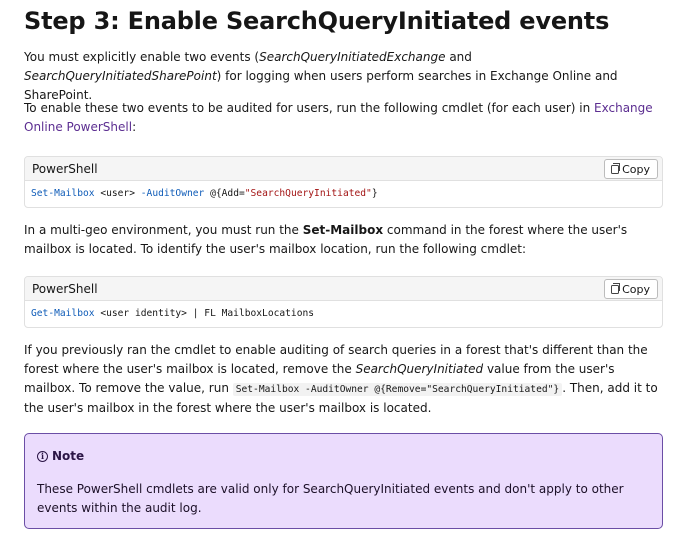  I want to click on search-query-initiated-em: SearchQueryInitiated, so click(419, 369).